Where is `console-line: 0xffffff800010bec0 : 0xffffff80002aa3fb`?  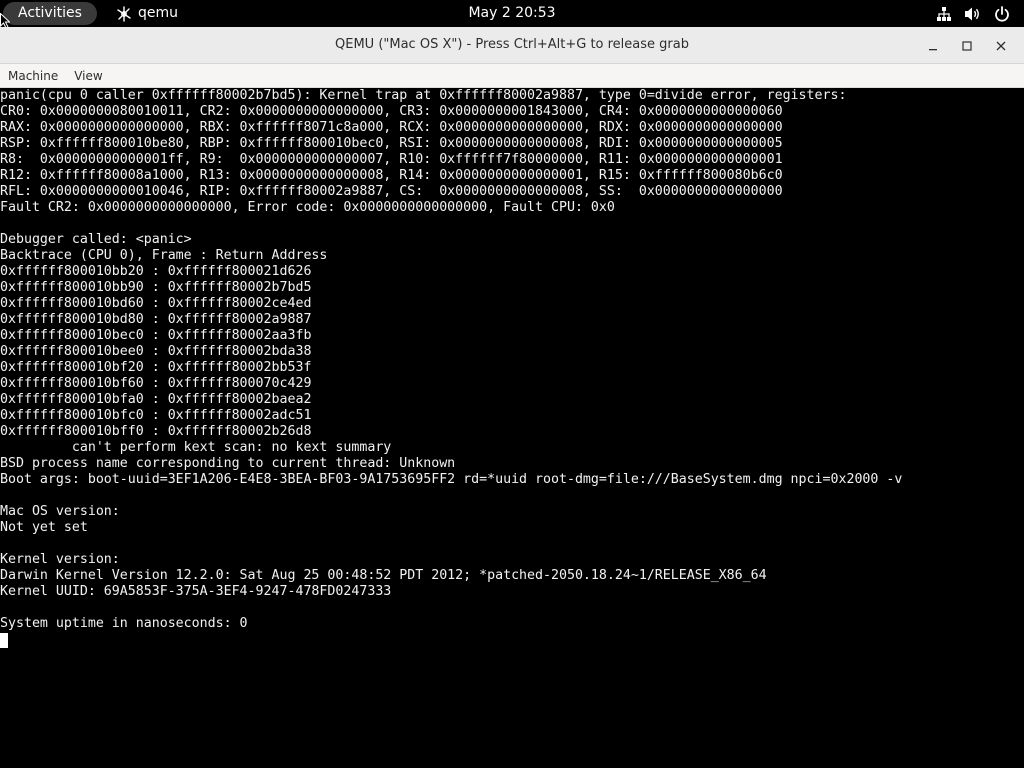 console-line: 0xffffff800010bec0 : 0xffffff80002aa3fb is located at coordinates (156, 335).